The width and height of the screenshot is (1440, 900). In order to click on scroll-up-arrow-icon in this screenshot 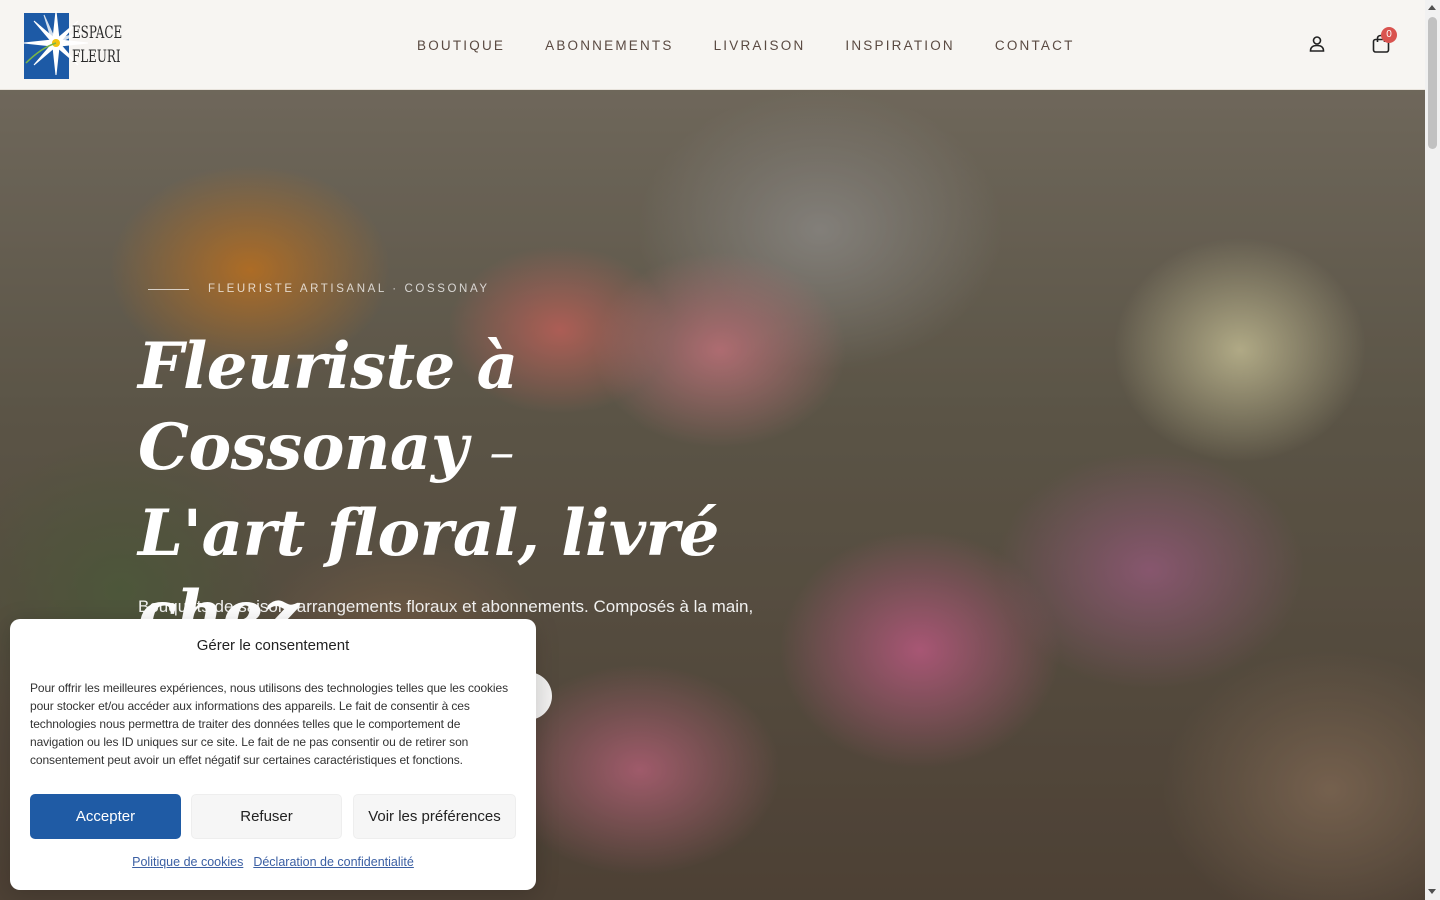, I will do `click(1432, 7)`.